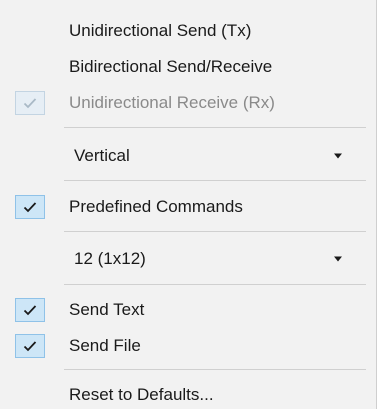 The height and width of the screenshot is (412, 377). Describe the element at coordinates (184, 156) in the screenshot. I see `orientation-dropdown: Vertical` at that location.